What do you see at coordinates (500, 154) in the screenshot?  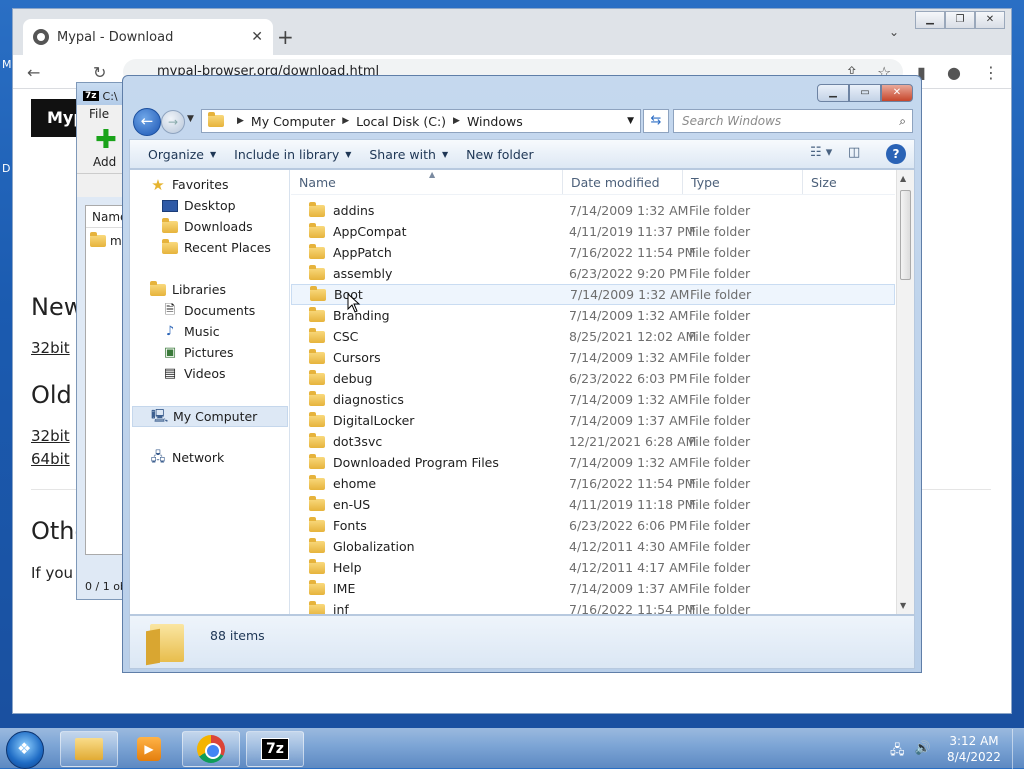 I see `new-folder-button: New folder` at bounding box center [500, 154].